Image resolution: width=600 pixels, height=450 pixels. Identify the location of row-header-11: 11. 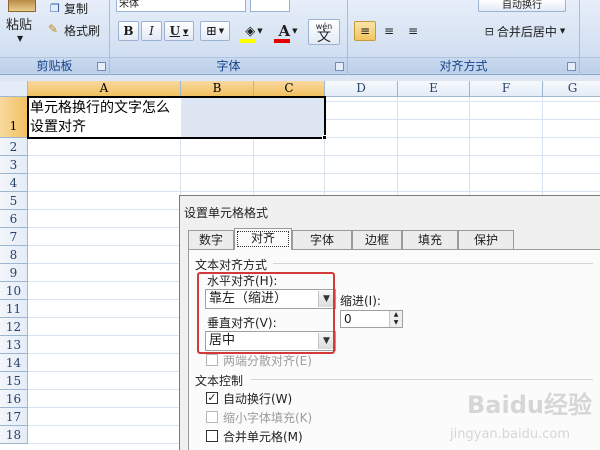
(14, 309).